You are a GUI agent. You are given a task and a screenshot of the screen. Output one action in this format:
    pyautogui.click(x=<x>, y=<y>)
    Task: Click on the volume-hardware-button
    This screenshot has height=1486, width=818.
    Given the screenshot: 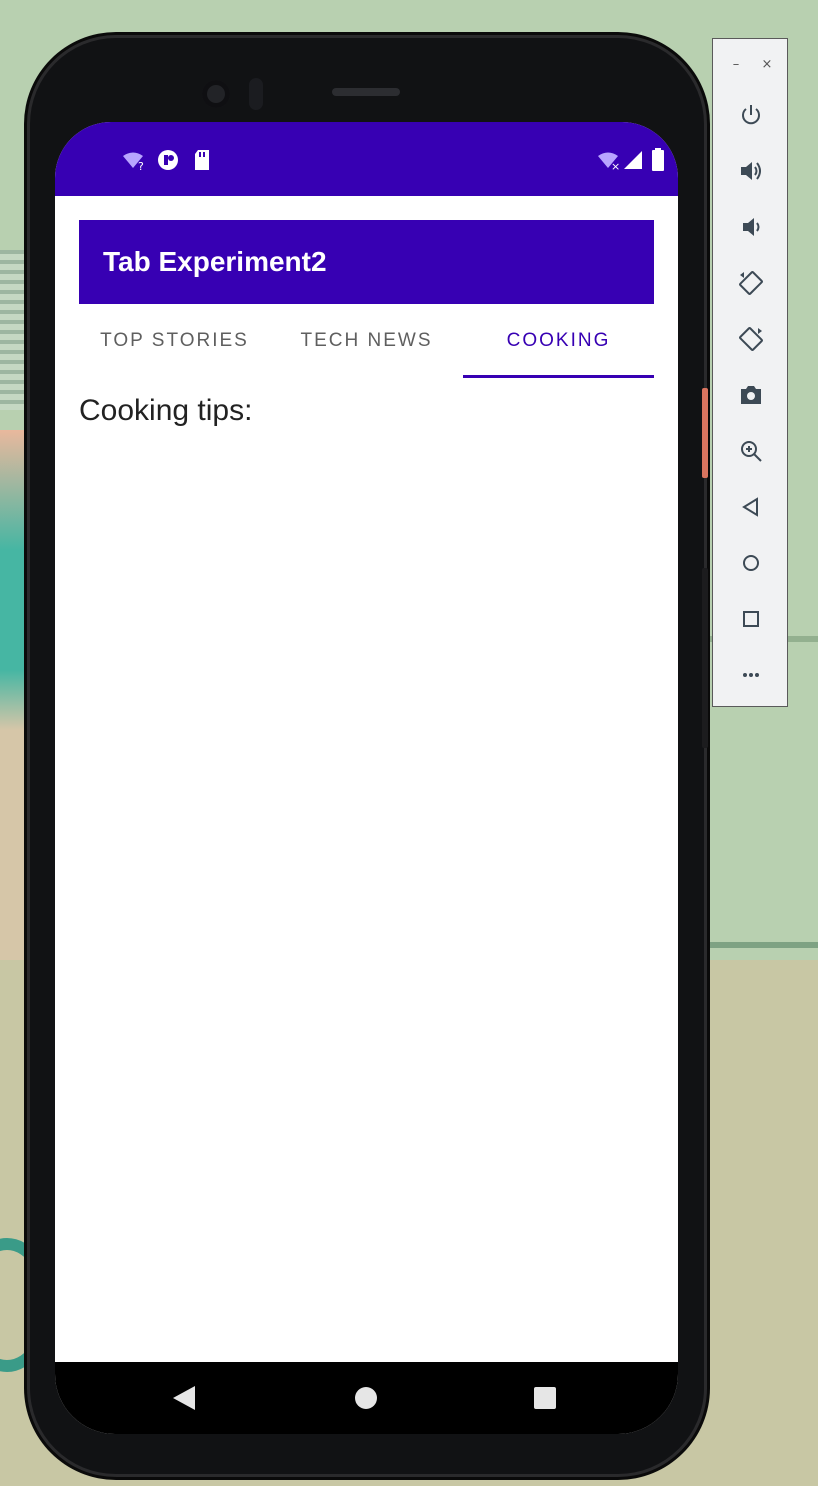 What is the action you would take?
    pyautogui.click(x=705, y=658)
    